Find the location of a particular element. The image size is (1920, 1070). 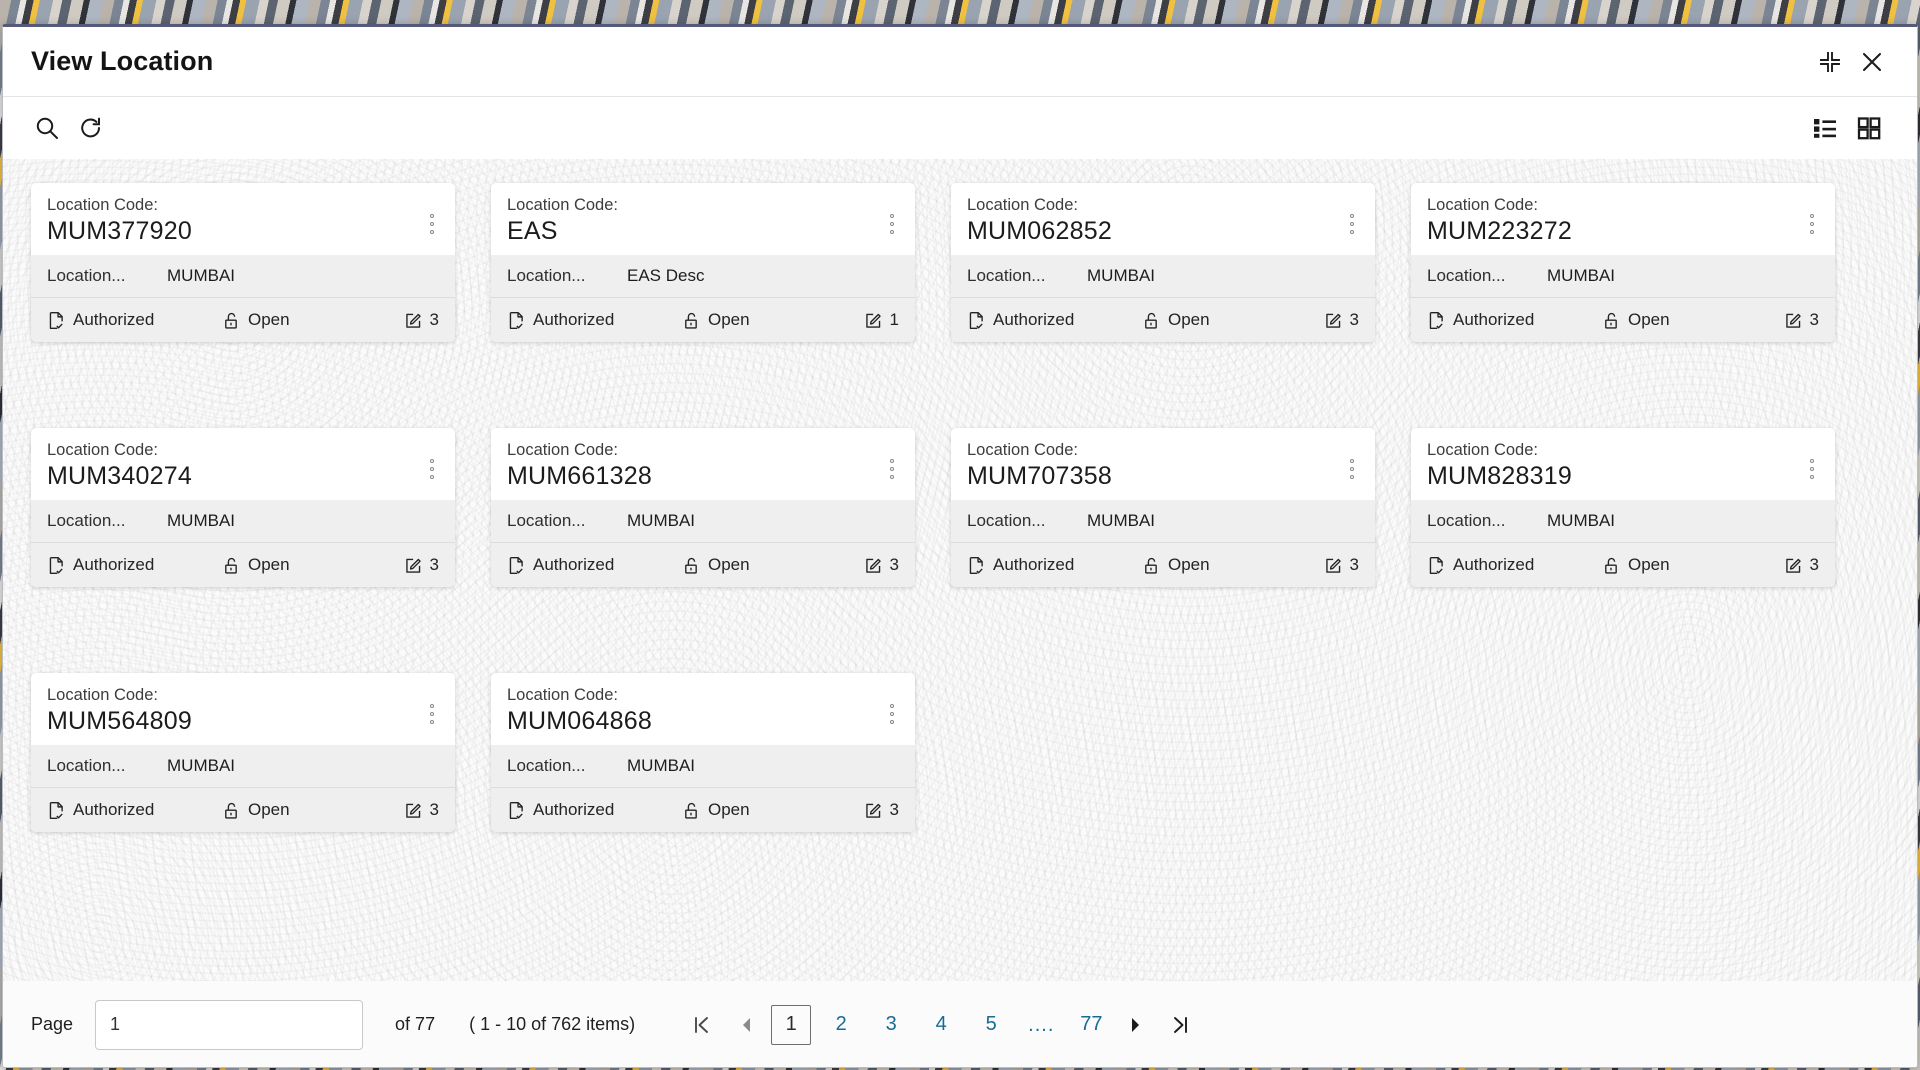

previous-page-icon is located at coordinates (747, 1025).